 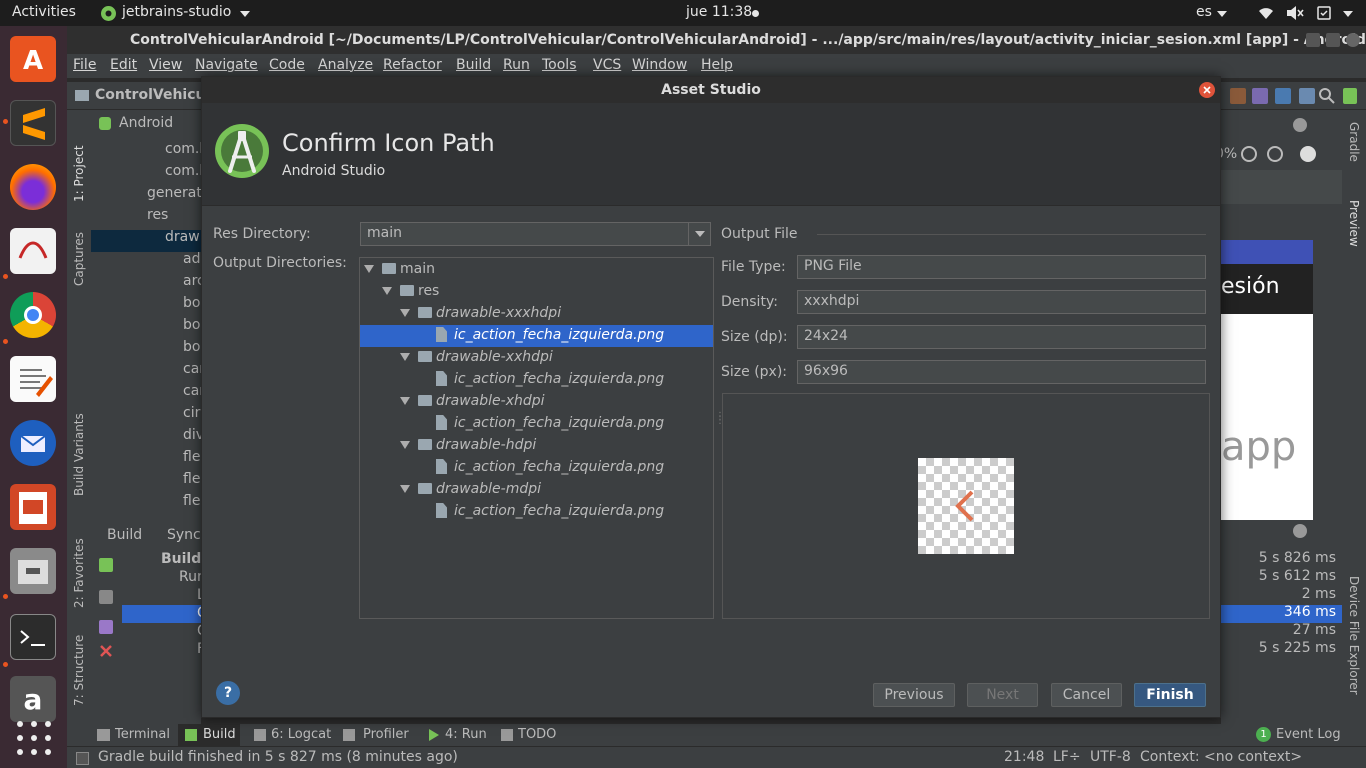 What do you see at coordinates (1086, 695) in the screenshot?
I see `cancel-button: Cancel` at bounding box center [1086, 695].